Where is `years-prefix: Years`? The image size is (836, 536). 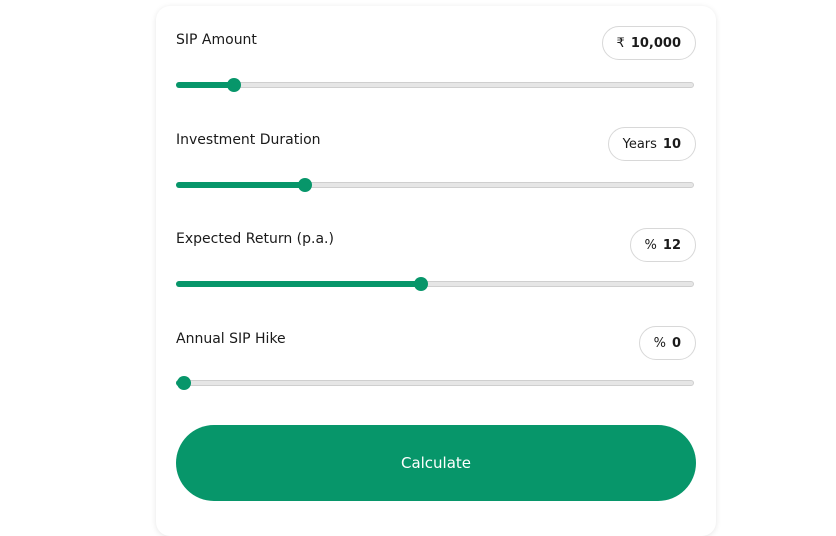 years-prefix: Years is located at coordinates (639, 144).